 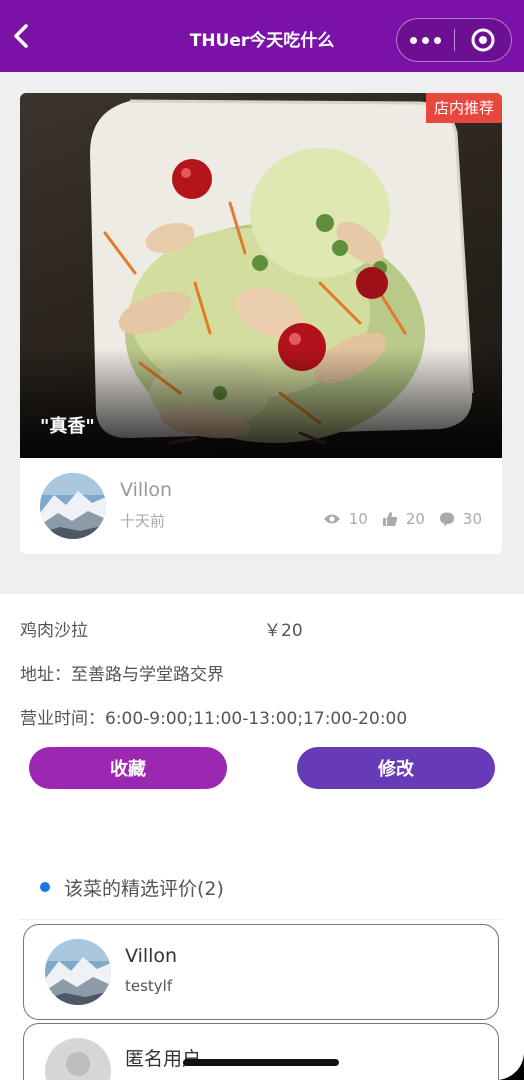 What do you see at coordinates (149, 986) in the screenshot?
I see `review-text: testylf` at bounding box center [149, 986].